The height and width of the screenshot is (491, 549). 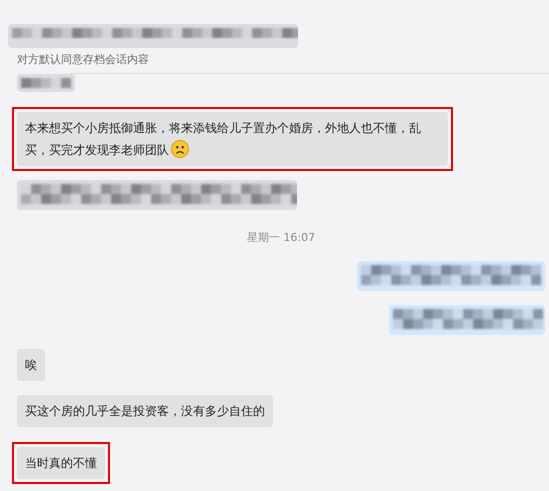 What do you see at coordinates (232, 139) in the screenshot?
I see `message-bubble: 本来想买个小房抵御通胀，将来添钱给儿子置办个婚房，外地人也不懂，乱买，买完才发现李老师团队` at bounding box center [232, 139].